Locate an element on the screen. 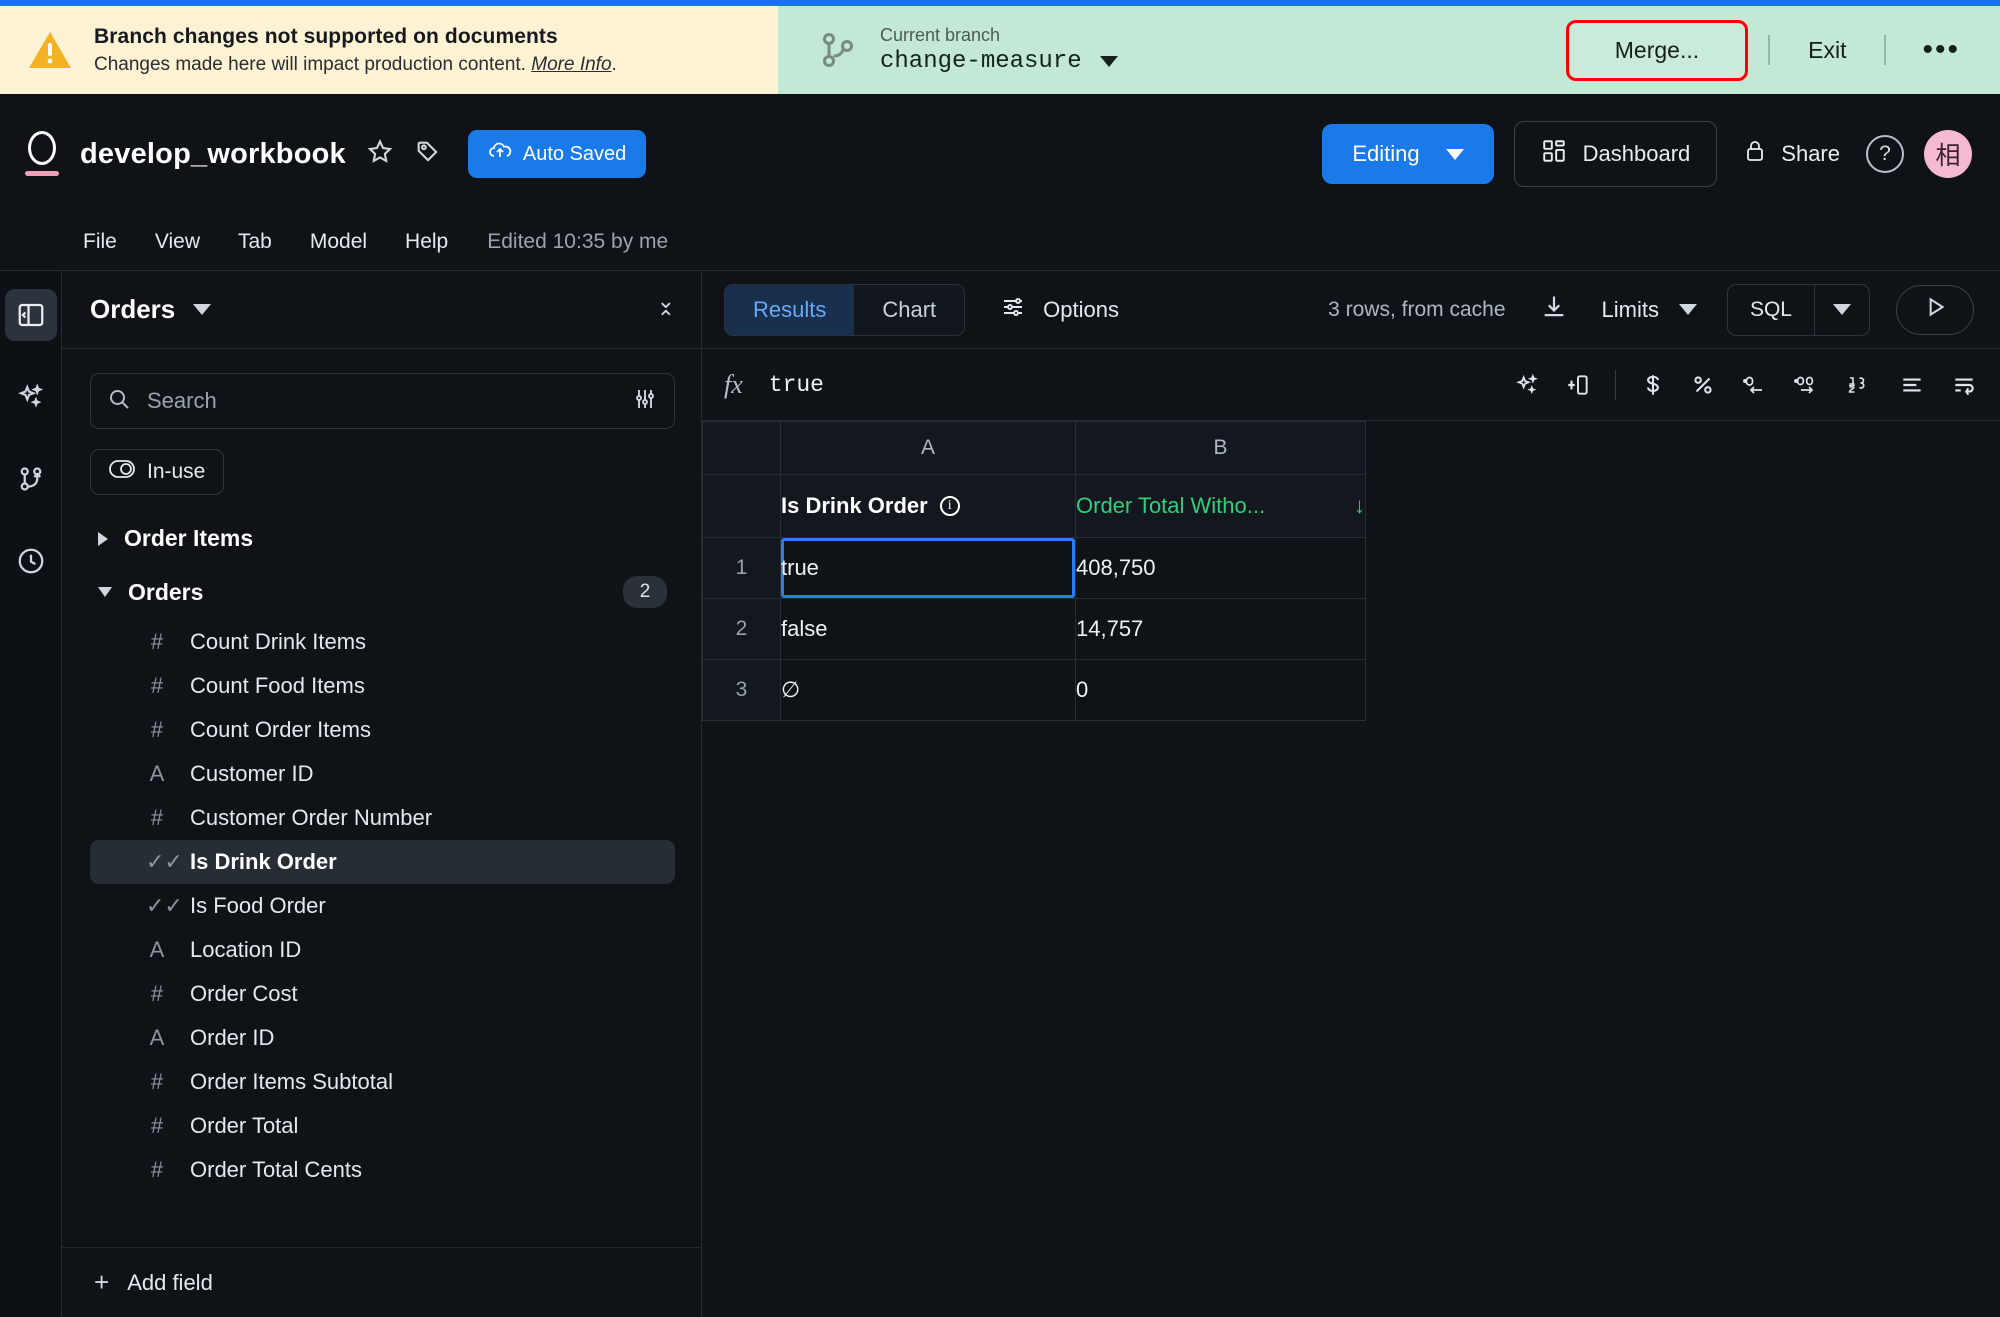  in-use-filter-chip: In-use is located at coordinates (157, 472).